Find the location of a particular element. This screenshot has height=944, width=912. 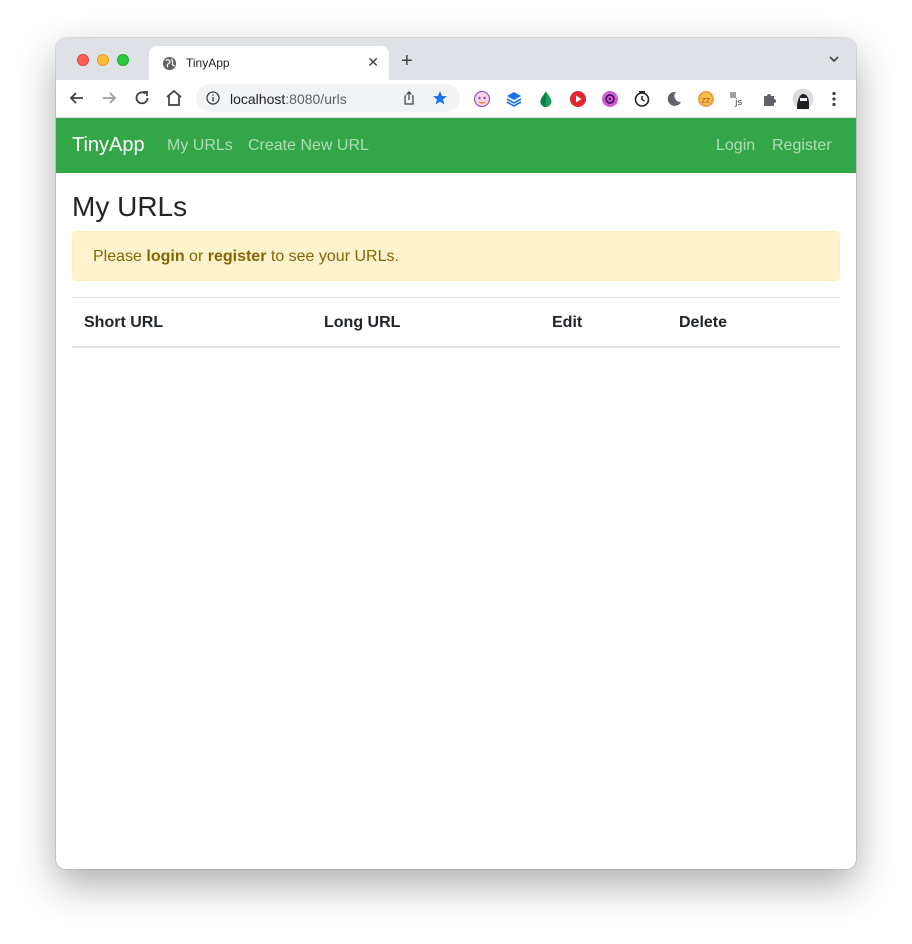

nav-link-create-new-url: Create New URL is located at coordinates (308, 146).